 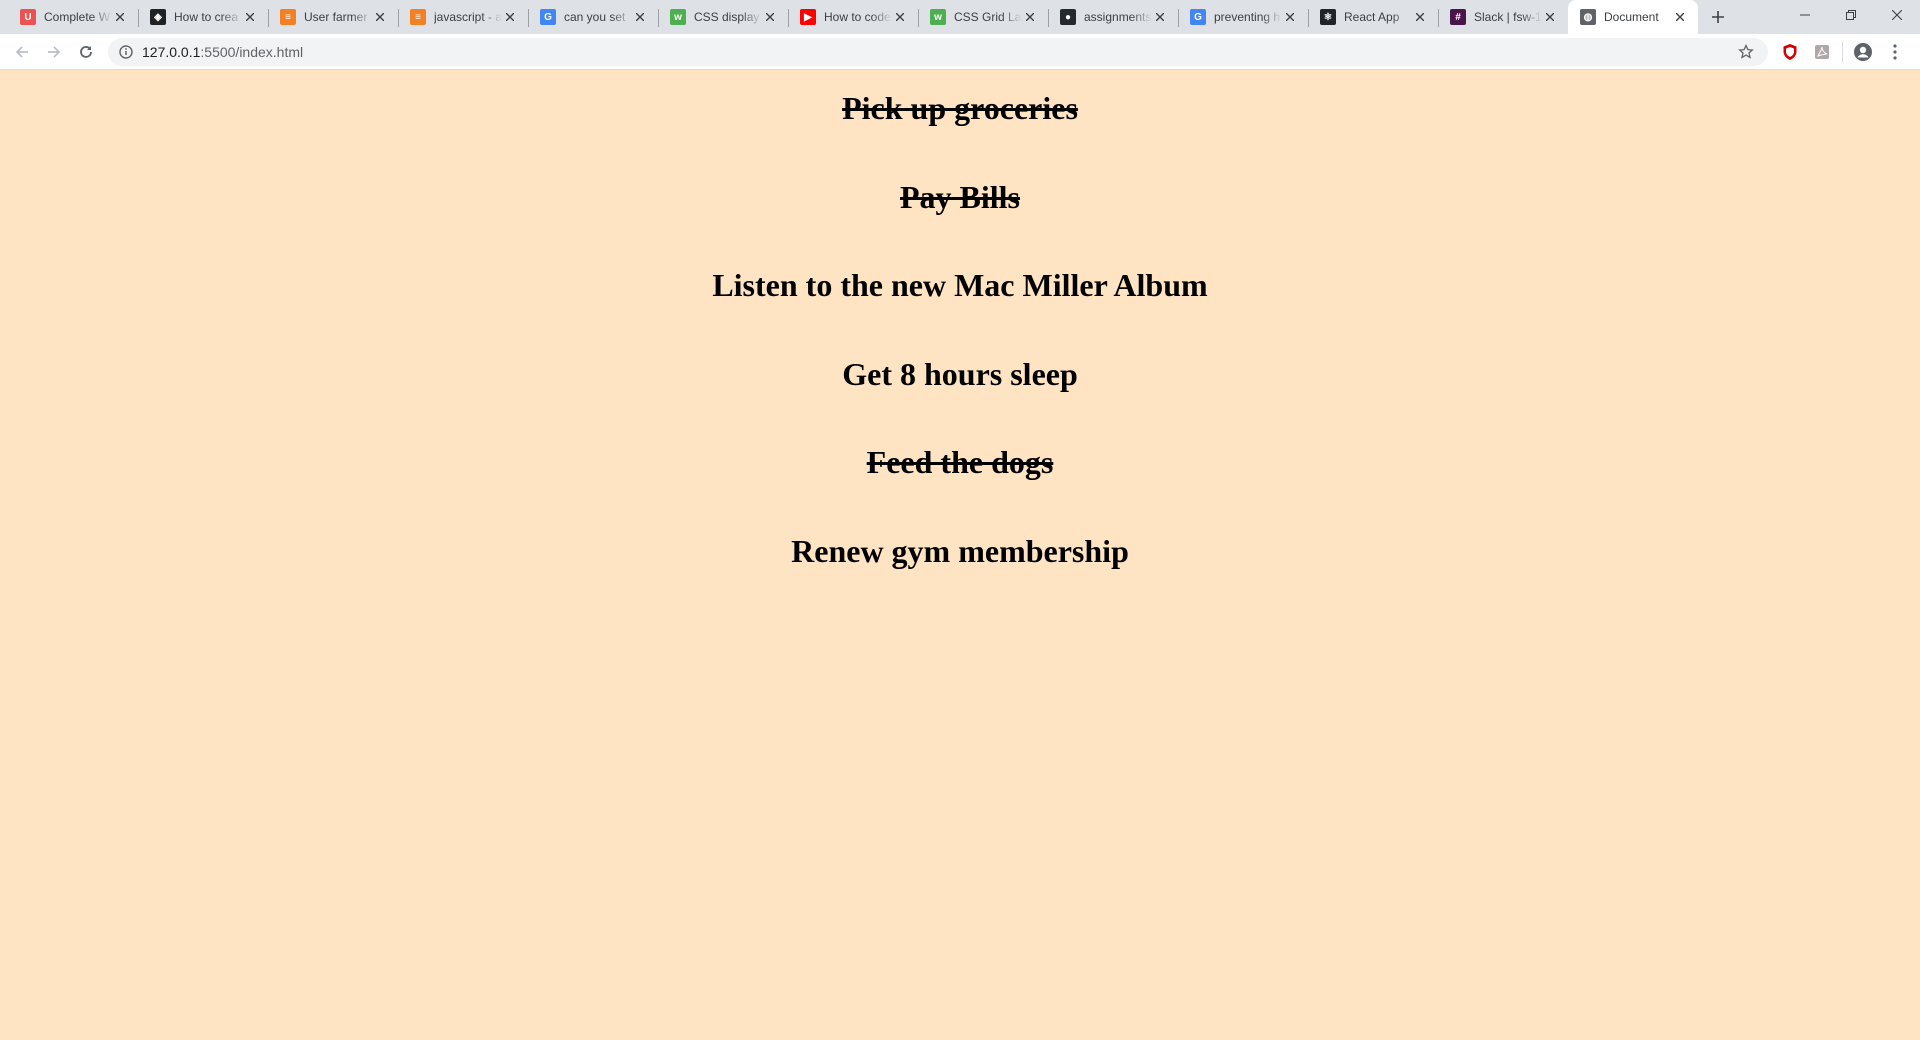 I want to click on browser-menu-button, so click(x=1895, y=52).